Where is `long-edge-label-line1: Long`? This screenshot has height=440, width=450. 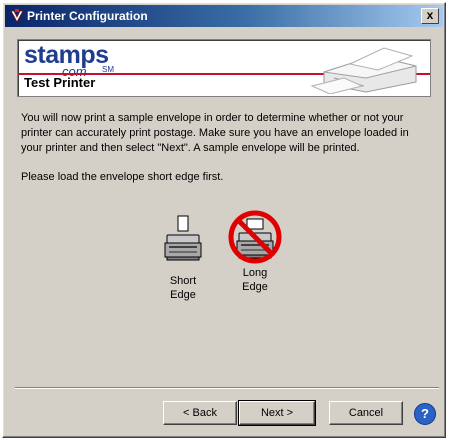
long-edge-label-line1: Long is located at coordinates (255, 273).